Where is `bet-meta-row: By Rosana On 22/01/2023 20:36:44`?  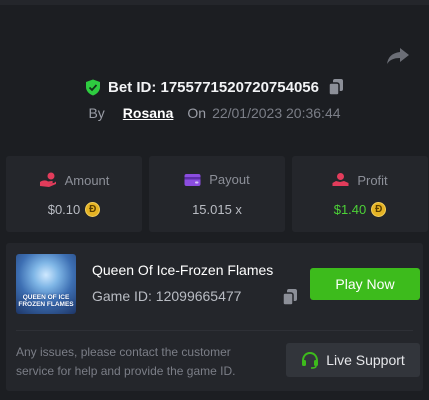
bet-meta-row: By Rosana On 22/01/2023 20:36:44 is located at coordinates (214, 113).